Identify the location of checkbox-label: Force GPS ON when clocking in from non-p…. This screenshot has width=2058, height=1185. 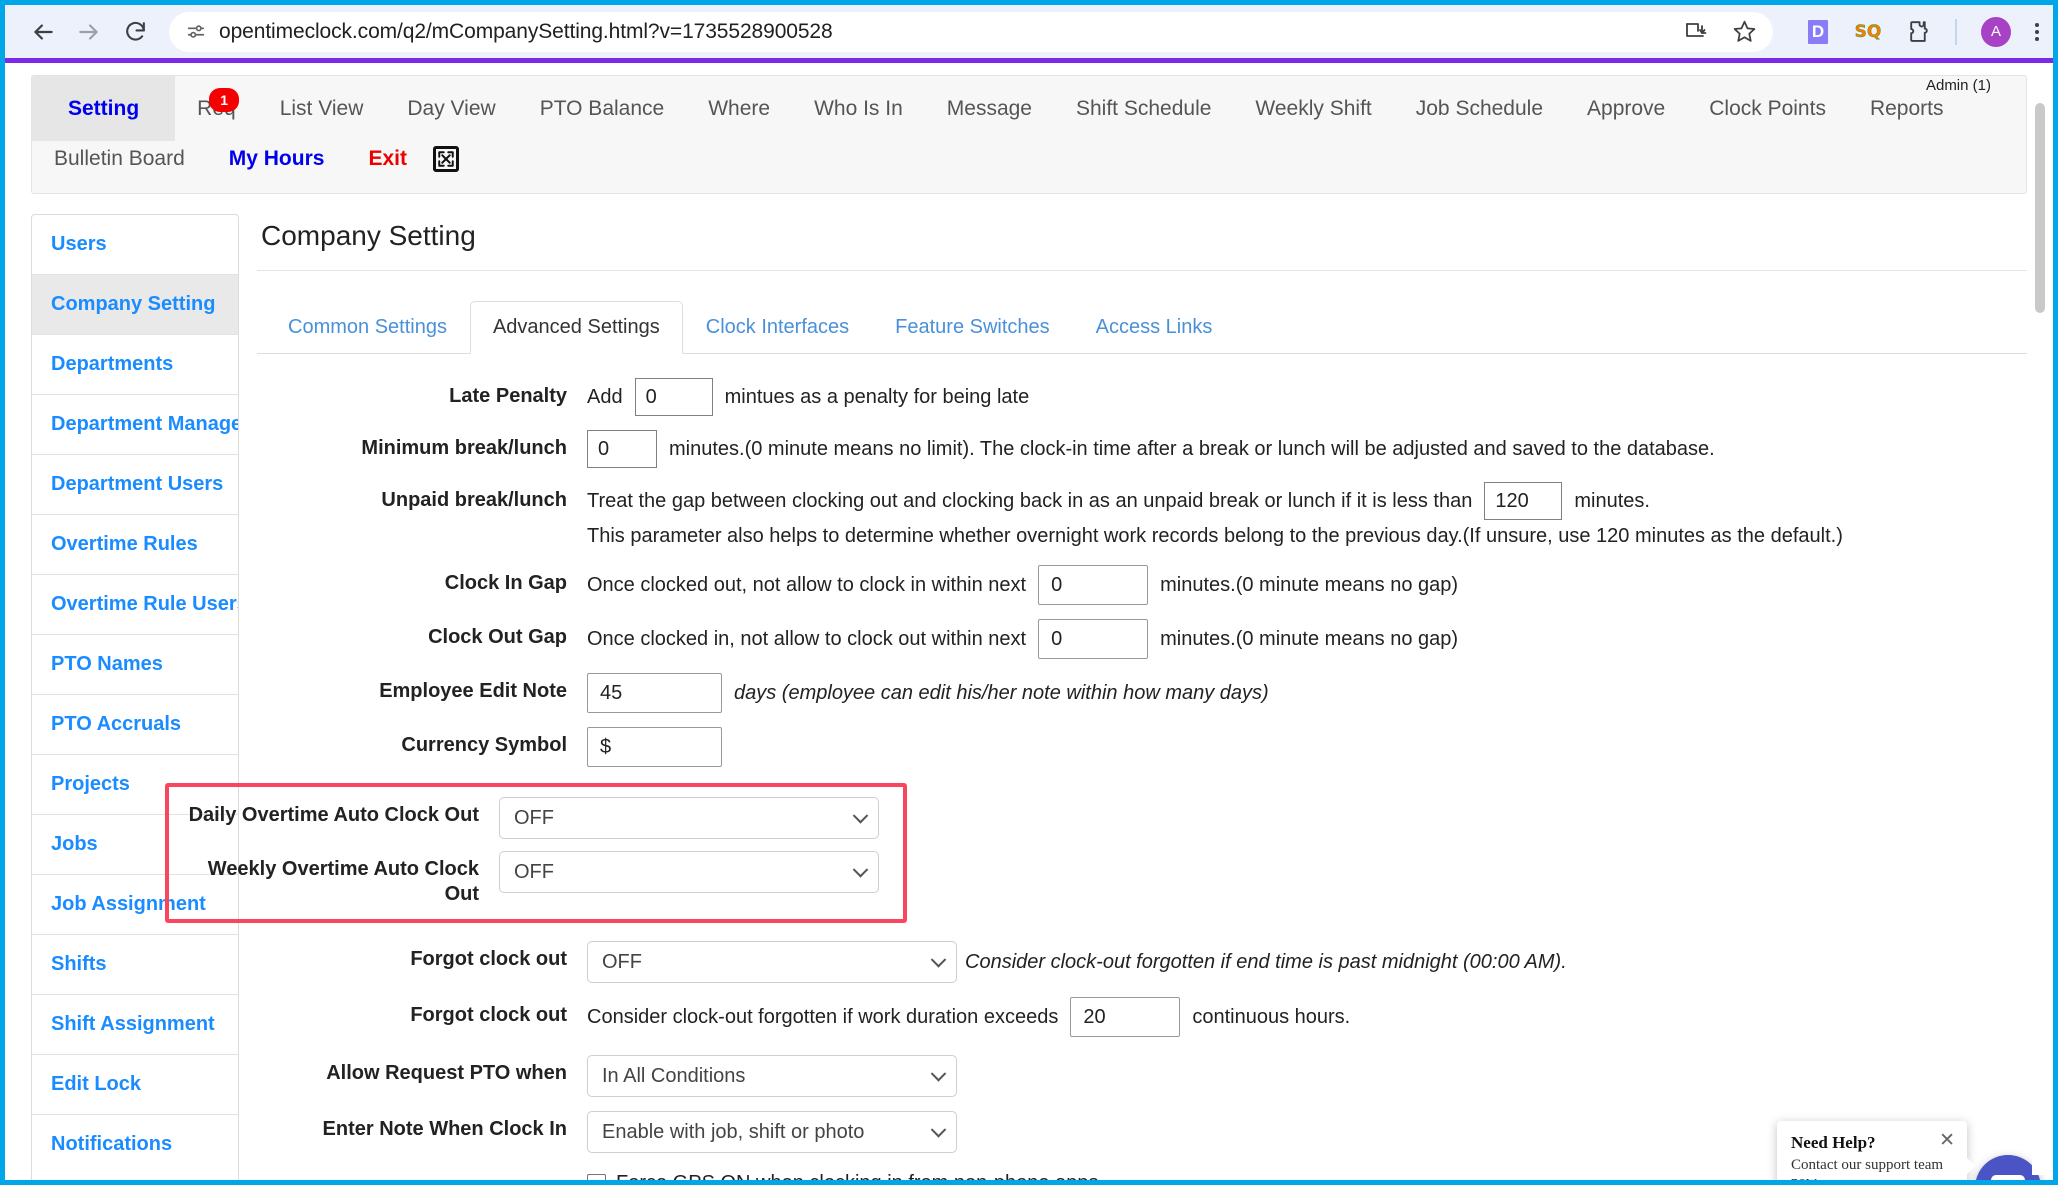
(857, 1178).